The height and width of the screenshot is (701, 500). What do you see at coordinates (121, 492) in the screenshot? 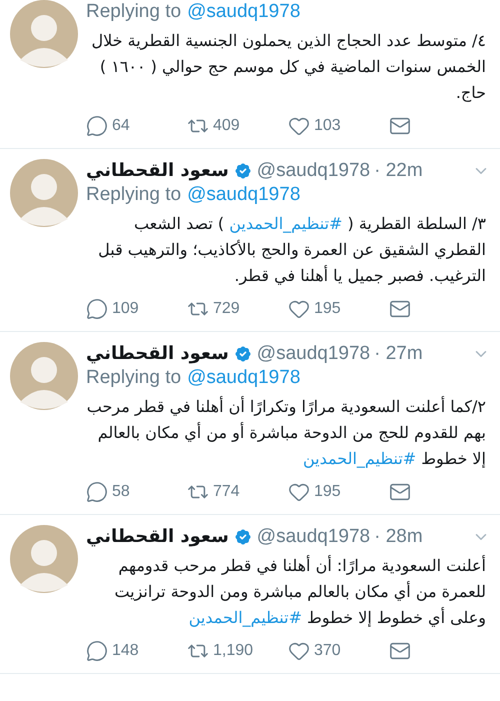
I see `action-count: 58` at bounding box center [121, 492].